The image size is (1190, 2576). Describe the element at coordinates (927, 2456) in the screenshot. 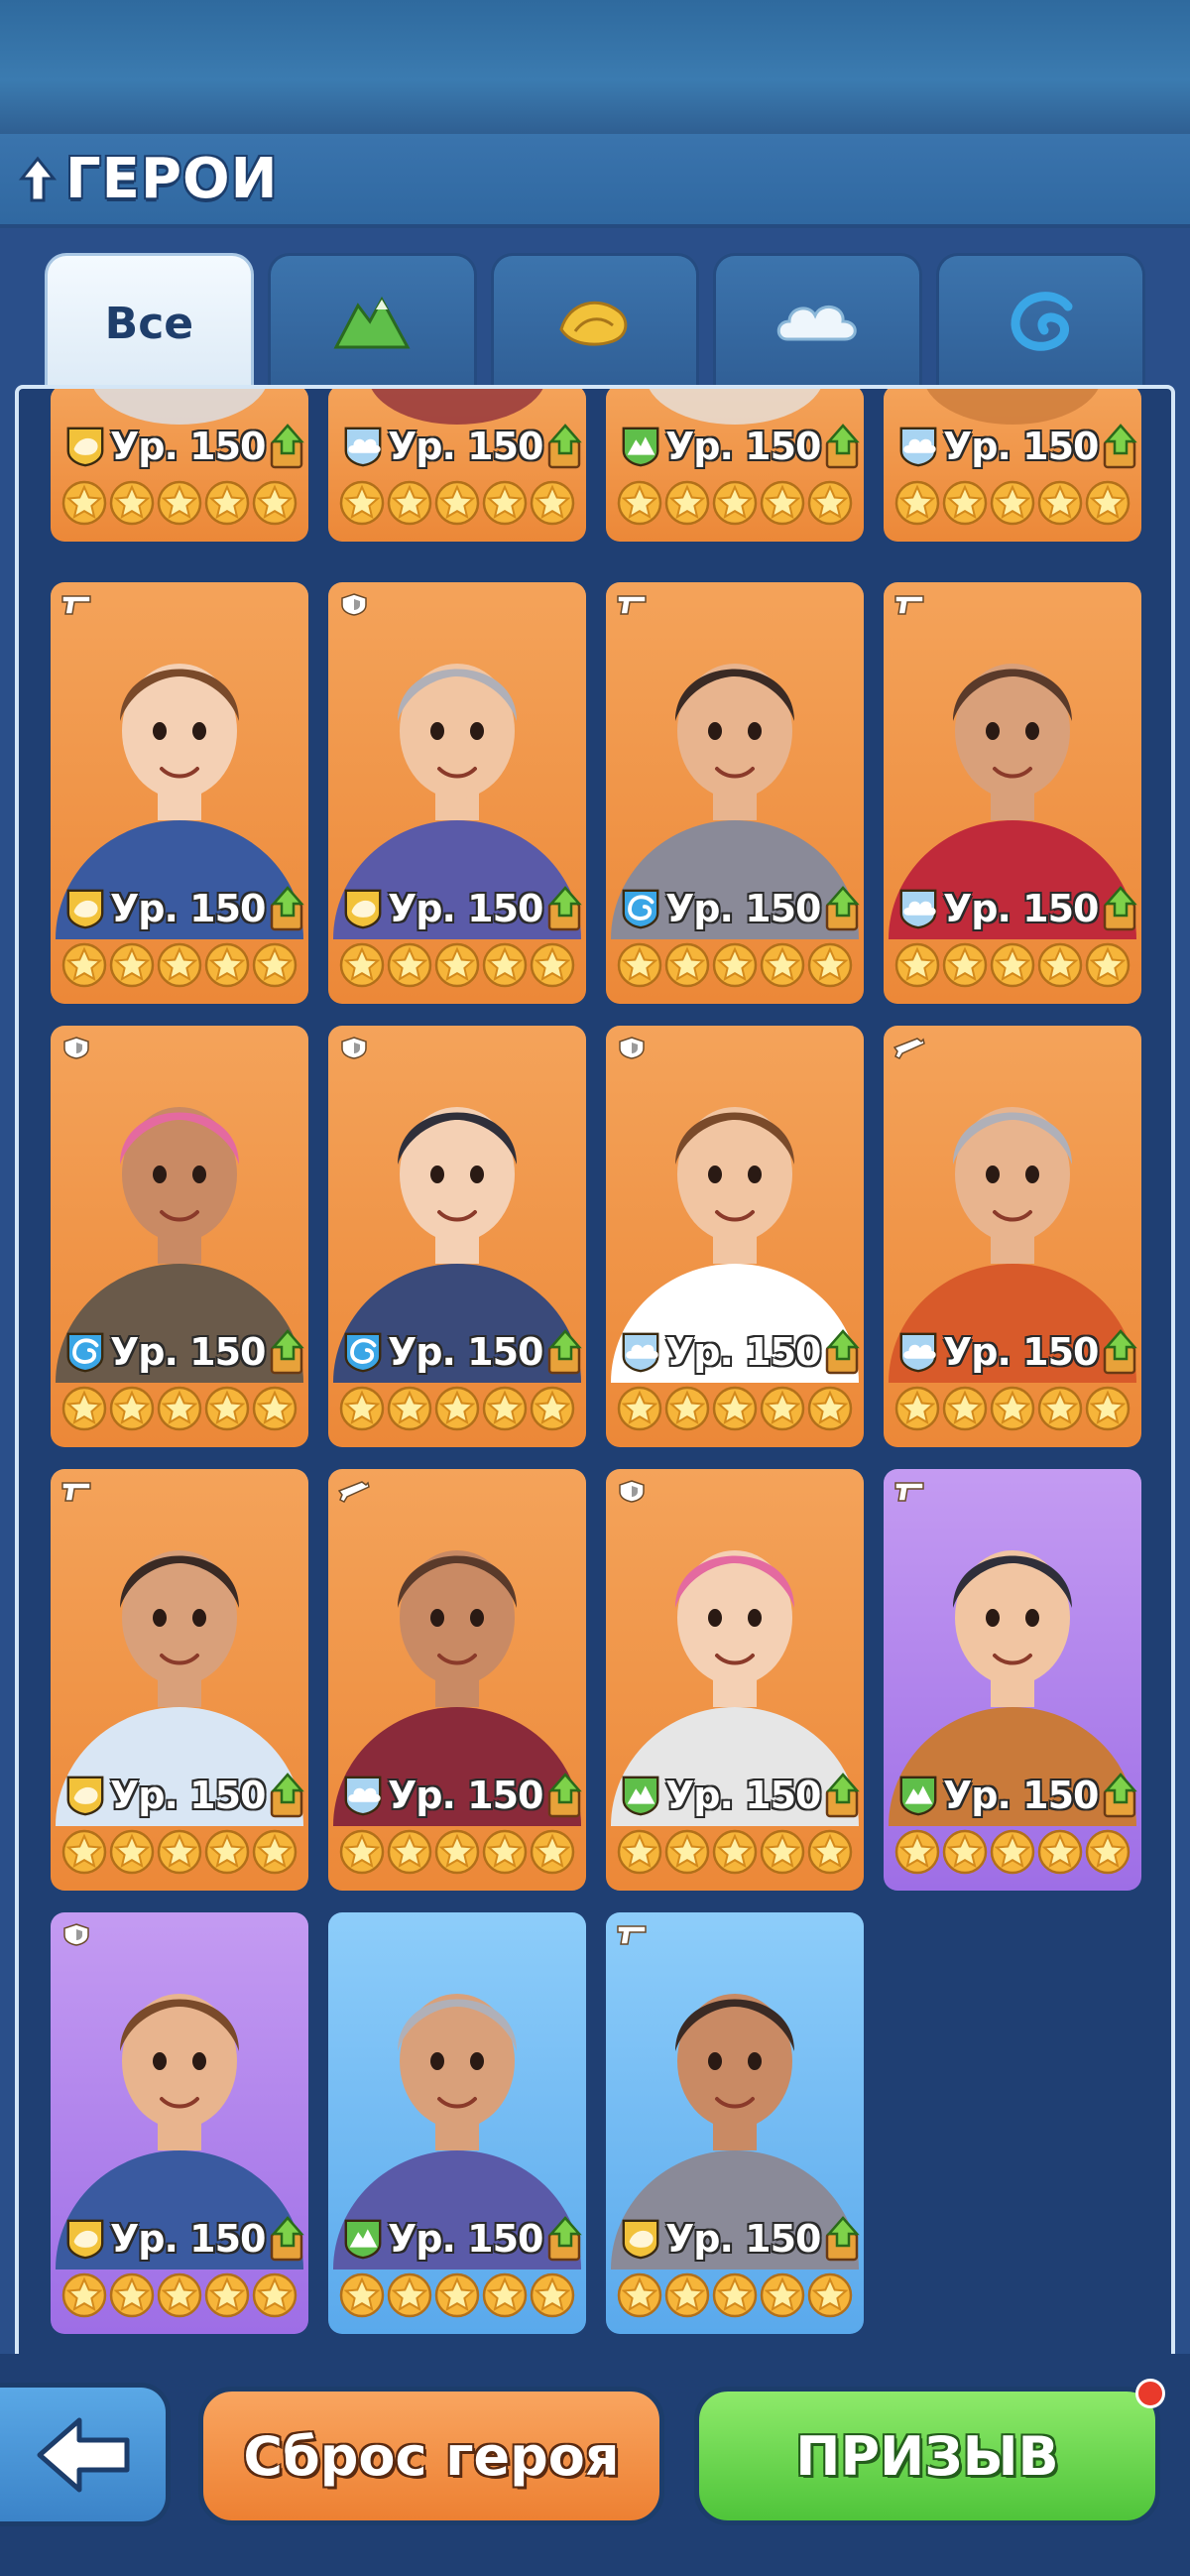

I see `summon-button: ПРИЗЫВ` at that location.